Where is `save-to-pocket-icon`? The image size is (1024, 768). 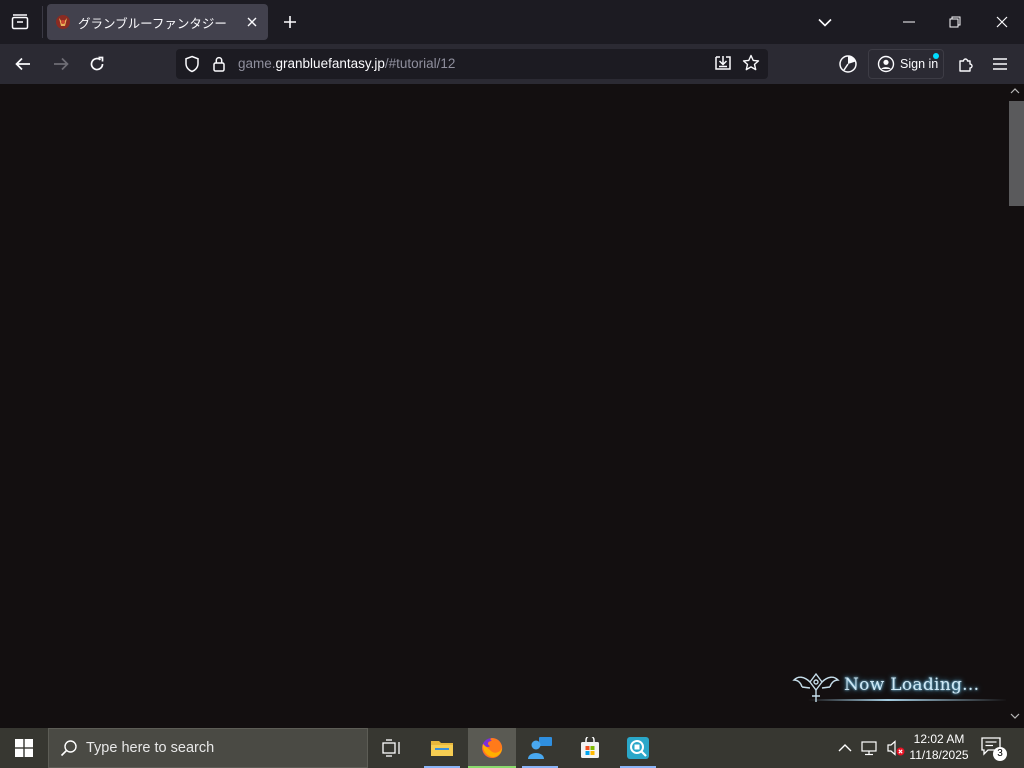 save-to-pocket-icon is located at coordinates (723, 63).